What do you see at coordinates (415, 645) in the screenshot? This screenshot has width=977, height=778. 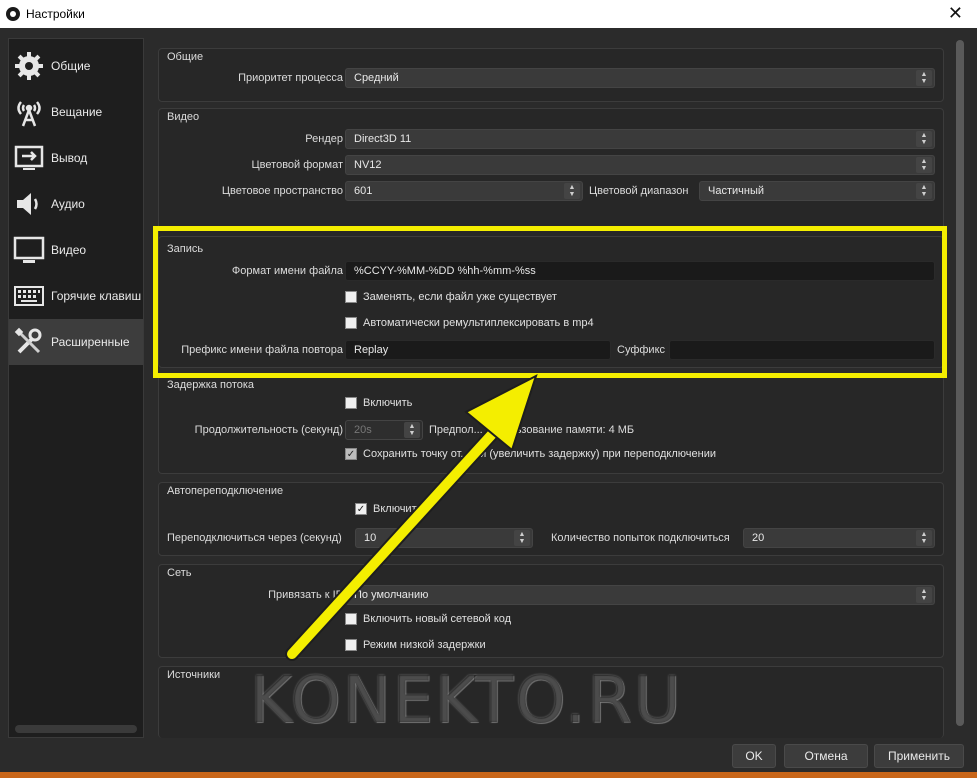 I see `low-latency-checkbox: Режим низкой задержки` at bounding box center [415, 645].